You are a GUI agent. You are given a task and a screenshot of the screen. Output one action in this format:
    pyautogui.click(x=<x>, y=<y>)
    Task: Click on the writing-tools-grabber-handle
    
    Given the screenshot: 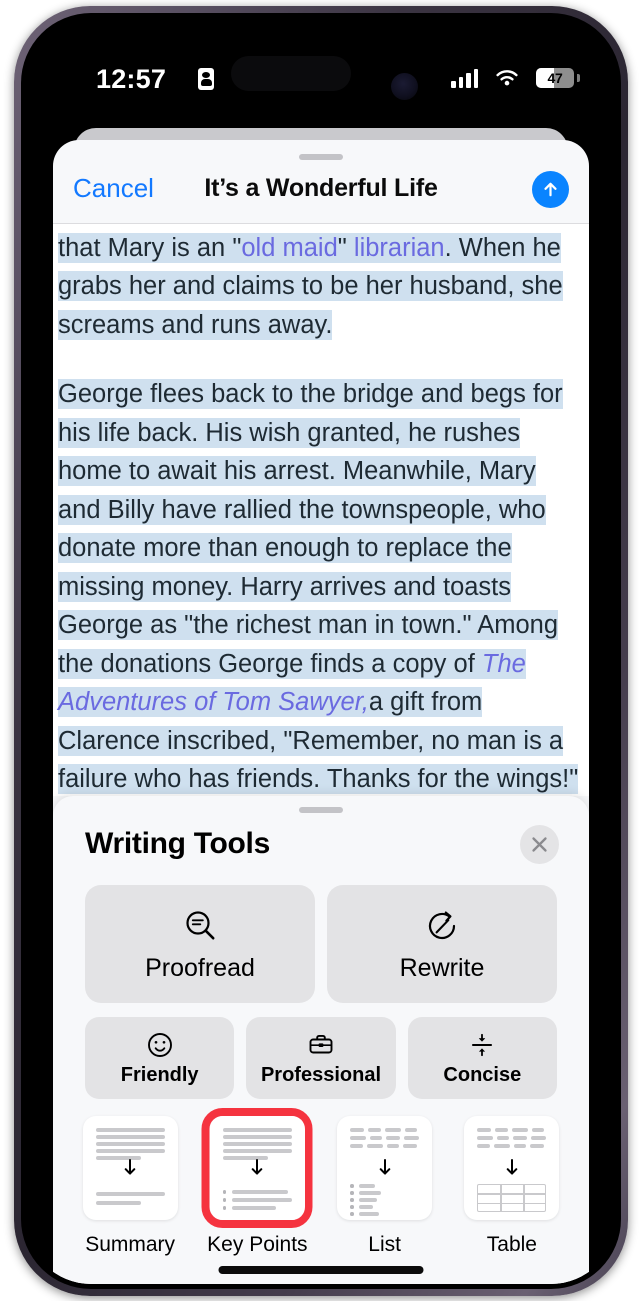 What is the action you would take?
    pyautogui.click(x=321, y=810)
    